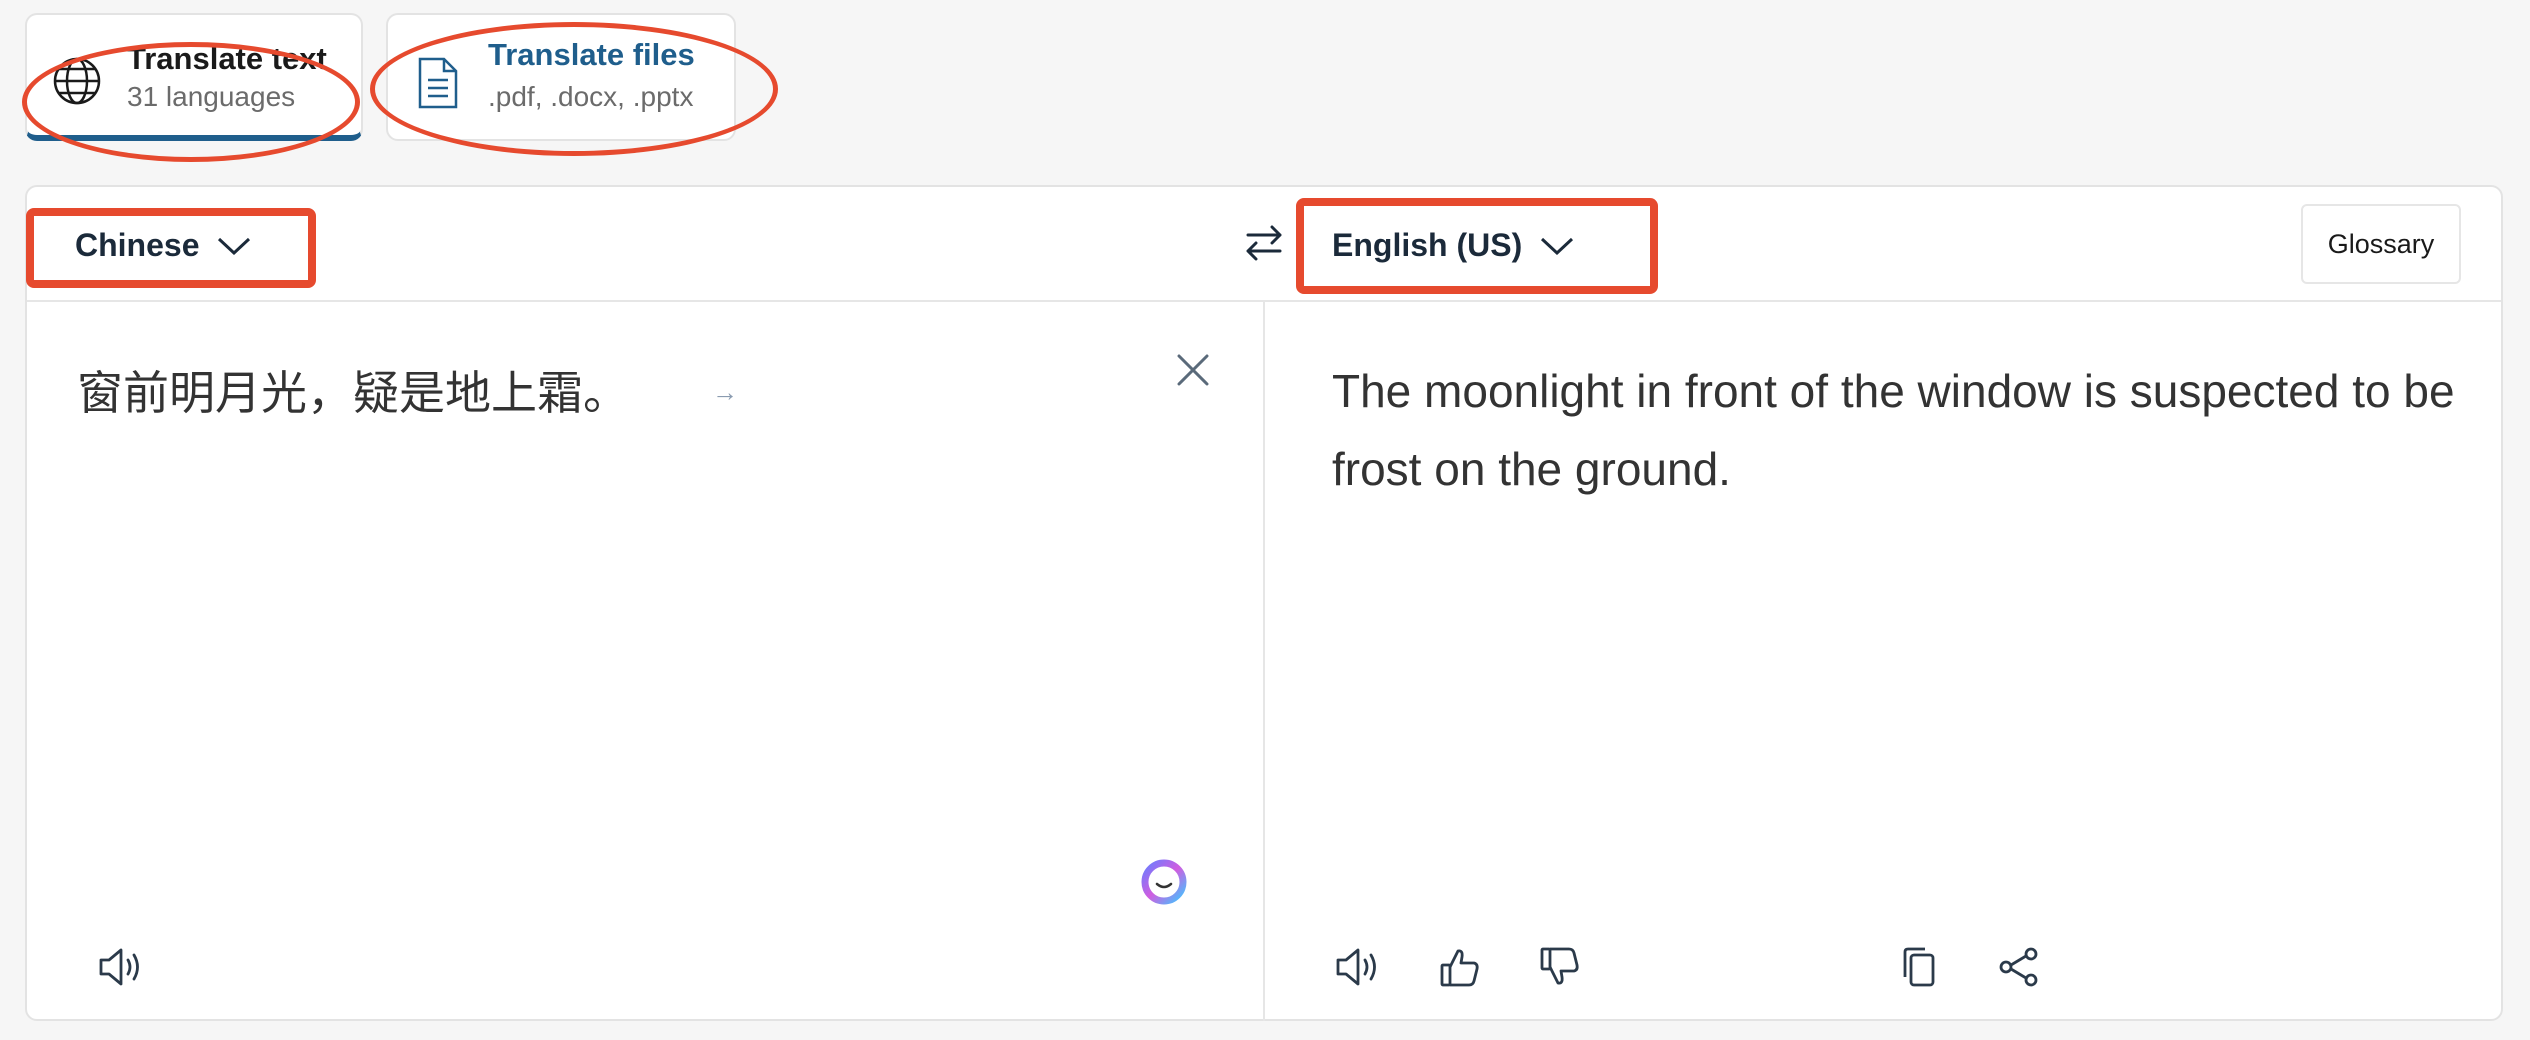 The width and height of the screenshot is (2530, 1040). I want to click on swap-arrows-icon, so click(1264, 247).